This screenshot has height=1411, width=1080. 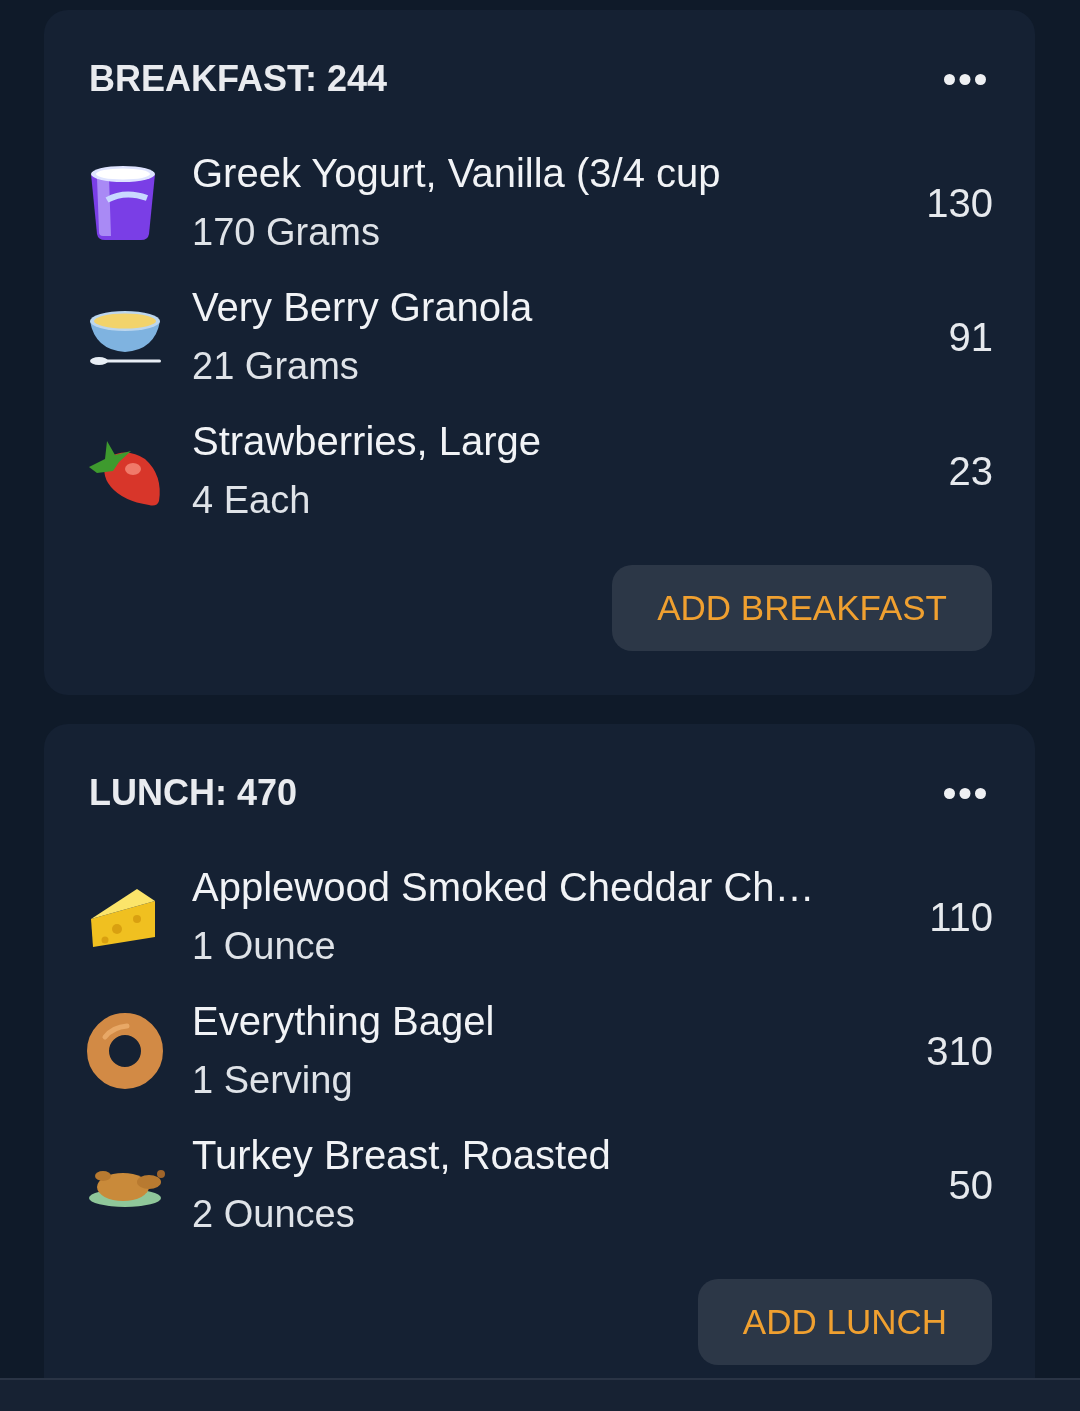 What do you see at coordinates (272, 1080) in the screenshot?
I see `serving-size: 1 Serving` at bounding box center [272, 1080].